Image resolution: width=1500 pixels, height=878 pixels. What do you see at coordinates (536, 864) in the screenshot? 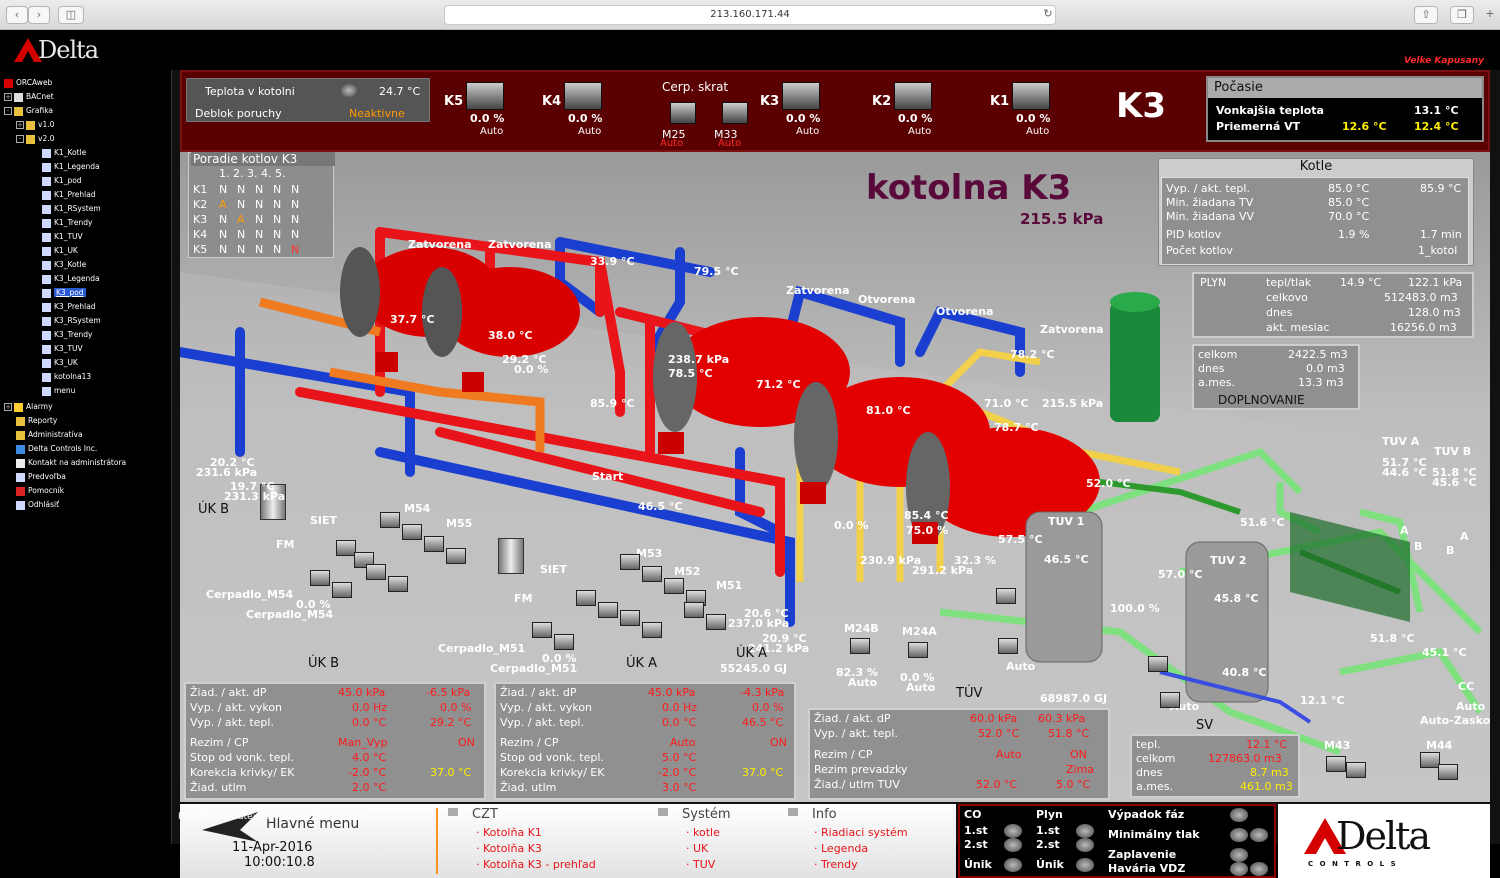
I see `footer-link: · Kotolňa K3 - prehľad` at bounding box center [536, 864].